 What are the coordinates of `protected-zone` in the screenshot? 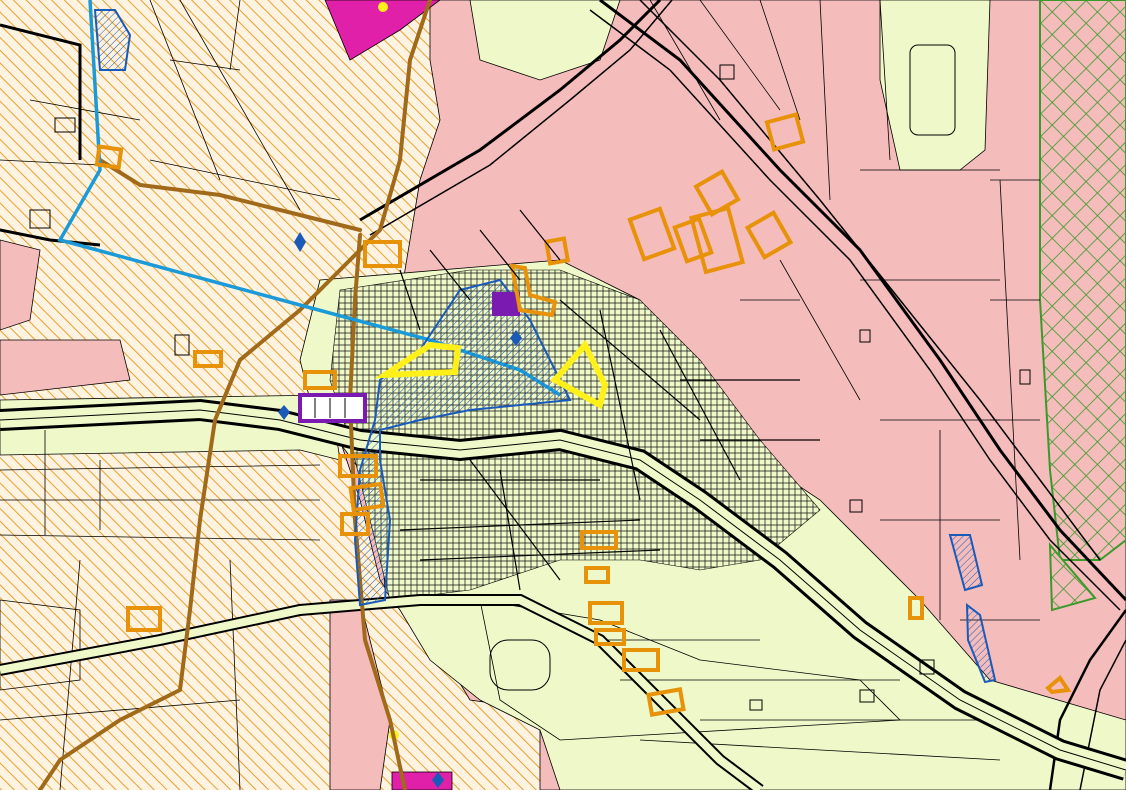 It's located at (1082, 280).